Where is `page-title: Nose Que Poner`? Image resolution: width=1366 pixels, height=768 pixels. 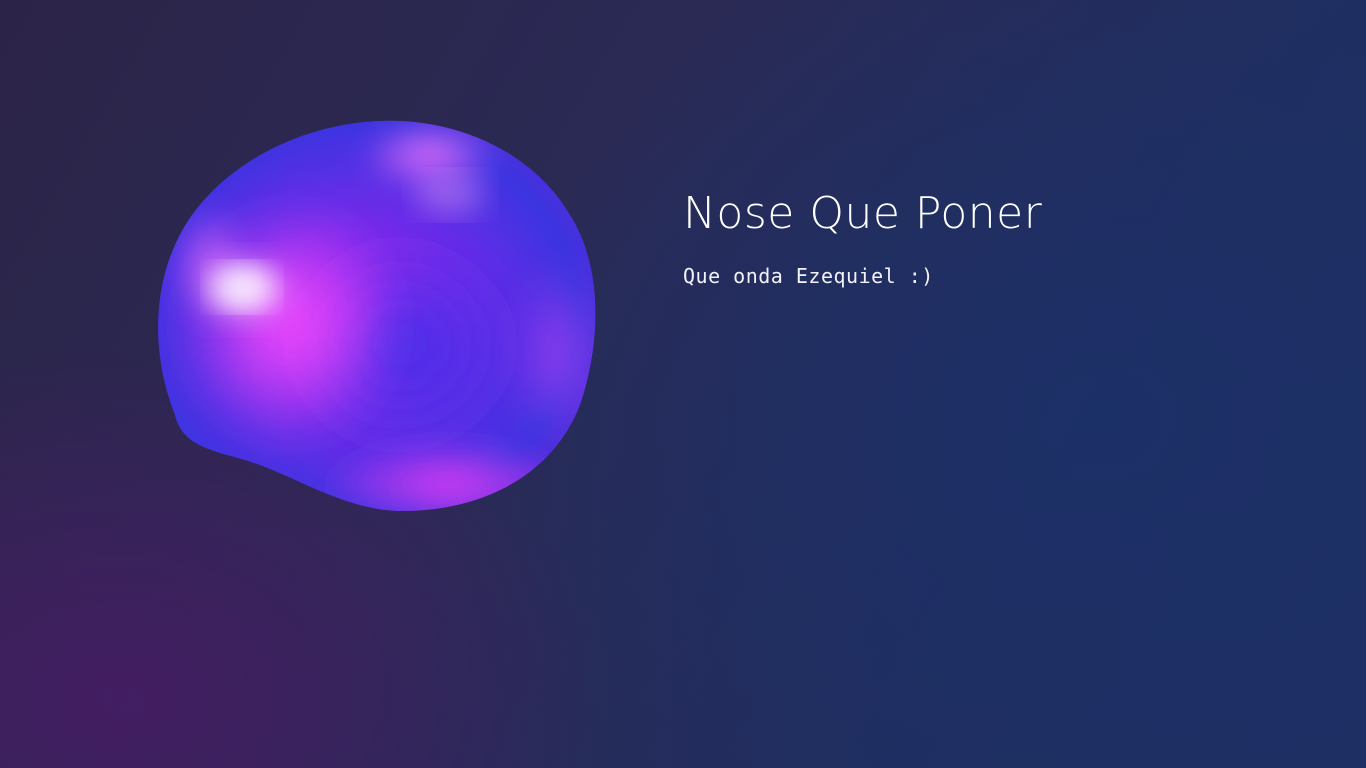
page-title: Nose Que Poner is located at coordinates (863, 213).